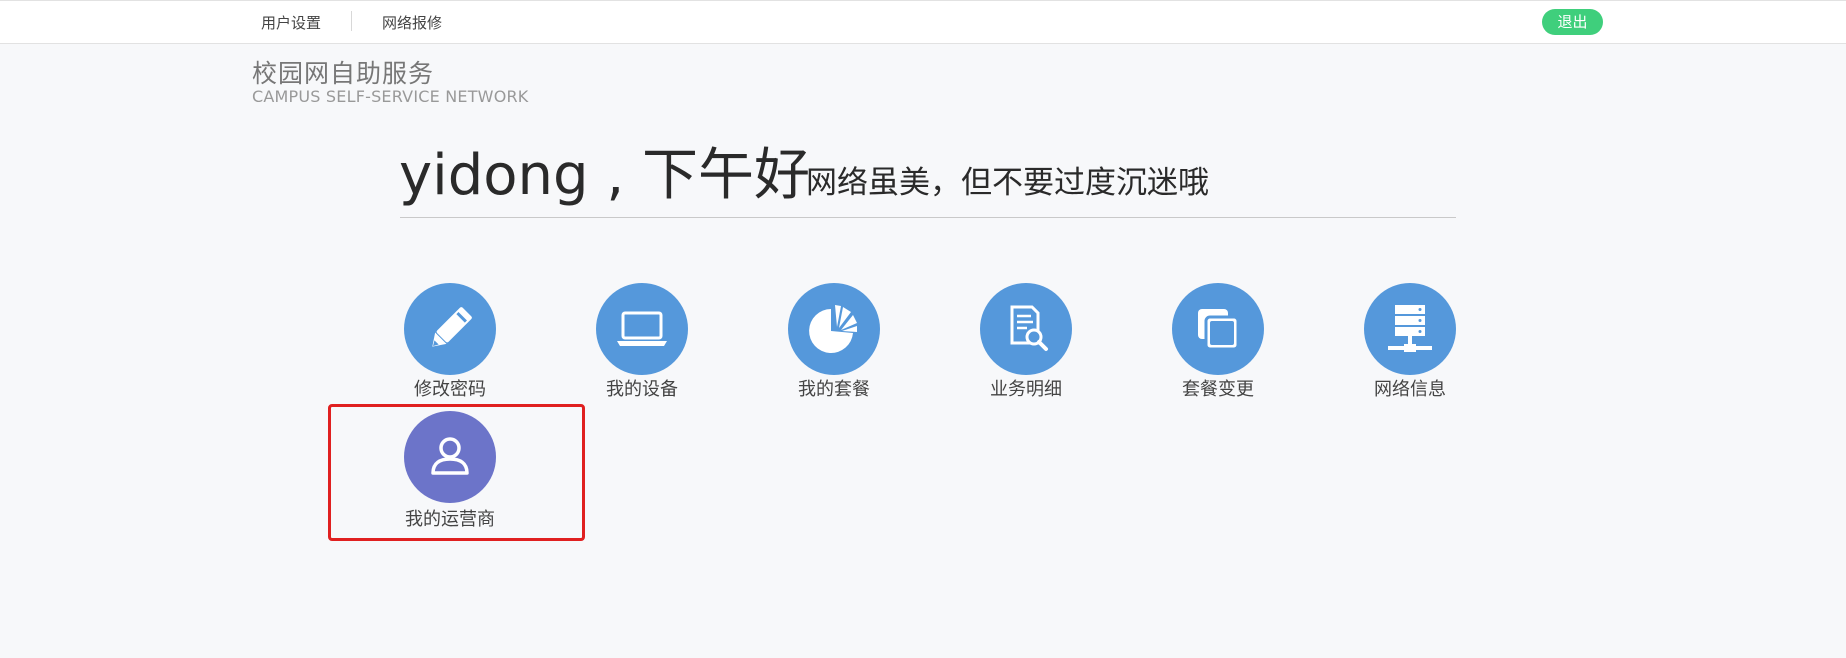 The width and height of the screenshot is (1846, 658). I want to click on tile-my-package: 我的套餐, so click(834, 343).